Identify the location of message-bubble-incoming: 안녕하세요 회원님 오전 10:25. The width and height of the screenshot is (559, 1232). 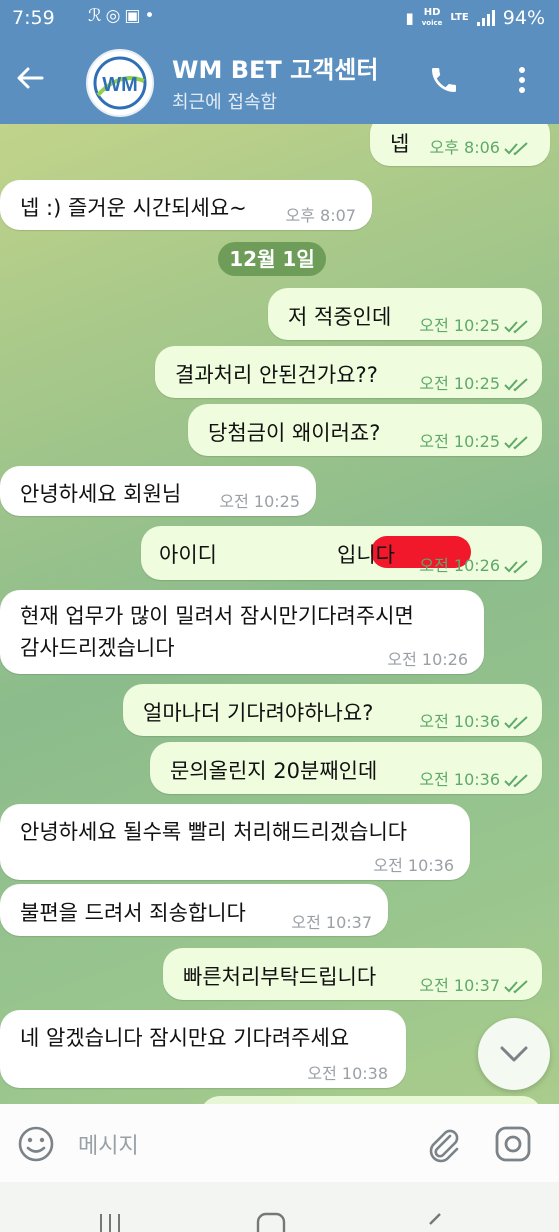
(158, 491).